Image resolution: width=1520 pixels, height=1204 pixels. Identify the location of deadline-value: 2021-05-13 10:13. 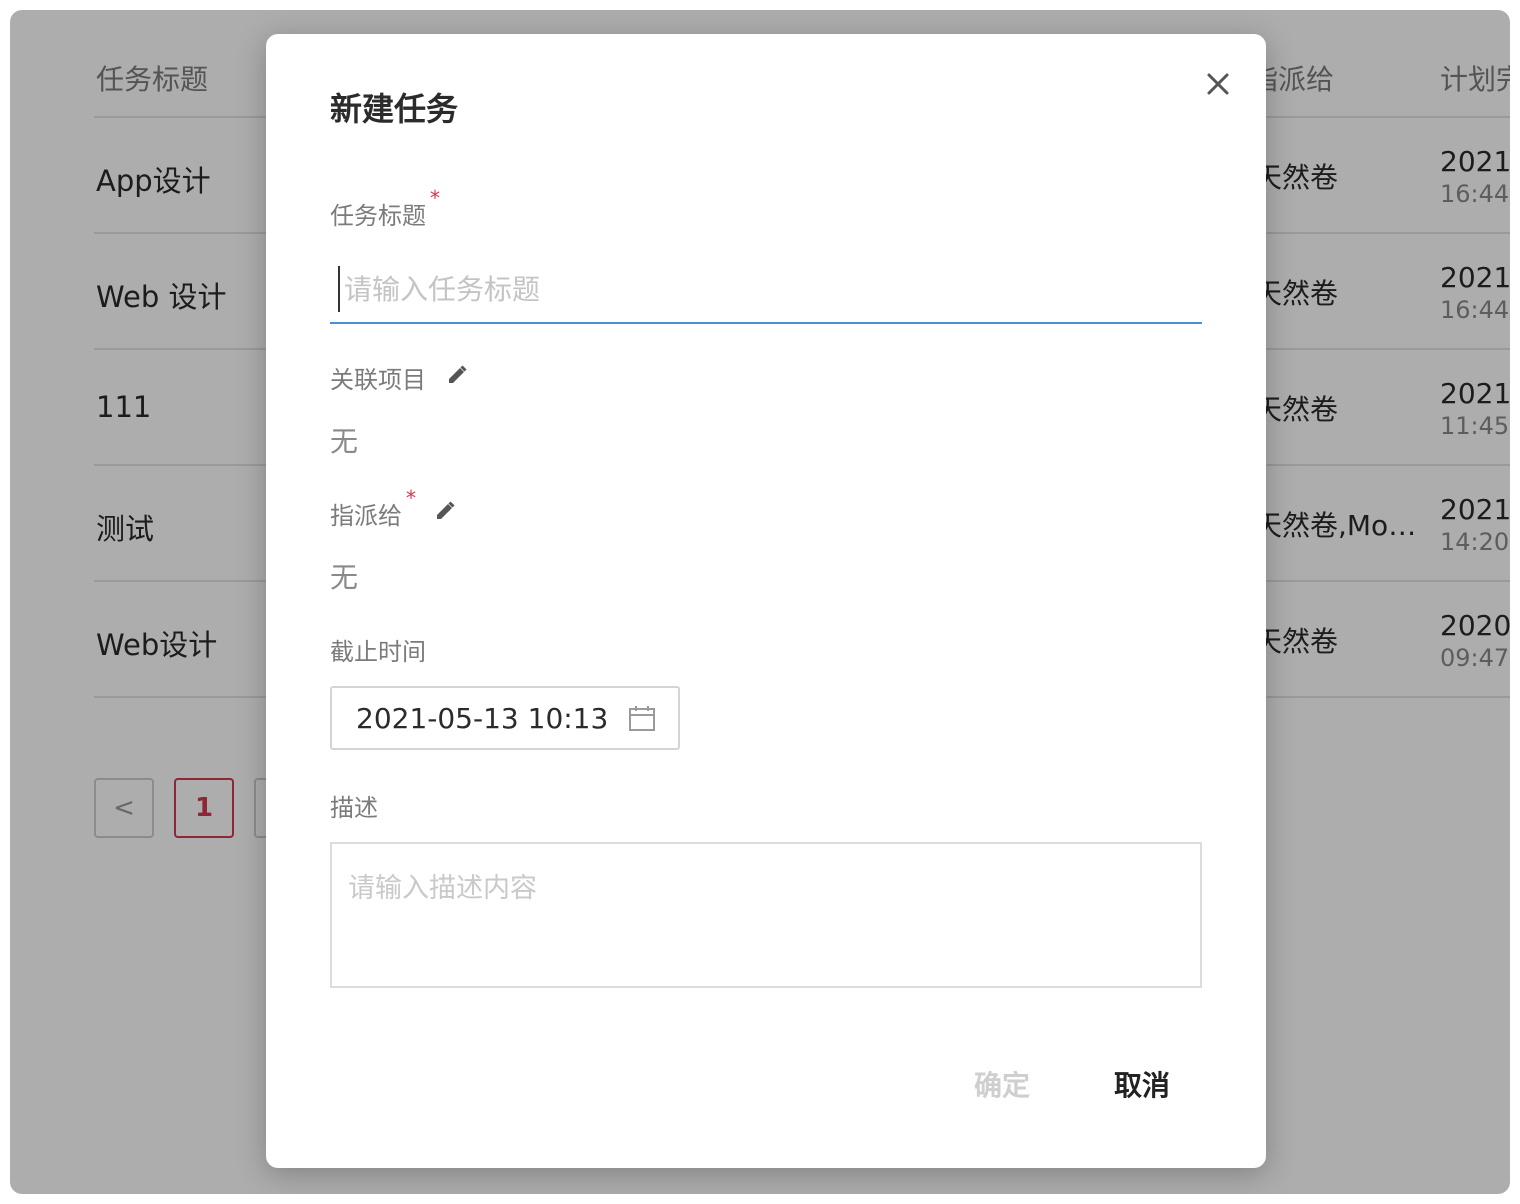
(482, 718).